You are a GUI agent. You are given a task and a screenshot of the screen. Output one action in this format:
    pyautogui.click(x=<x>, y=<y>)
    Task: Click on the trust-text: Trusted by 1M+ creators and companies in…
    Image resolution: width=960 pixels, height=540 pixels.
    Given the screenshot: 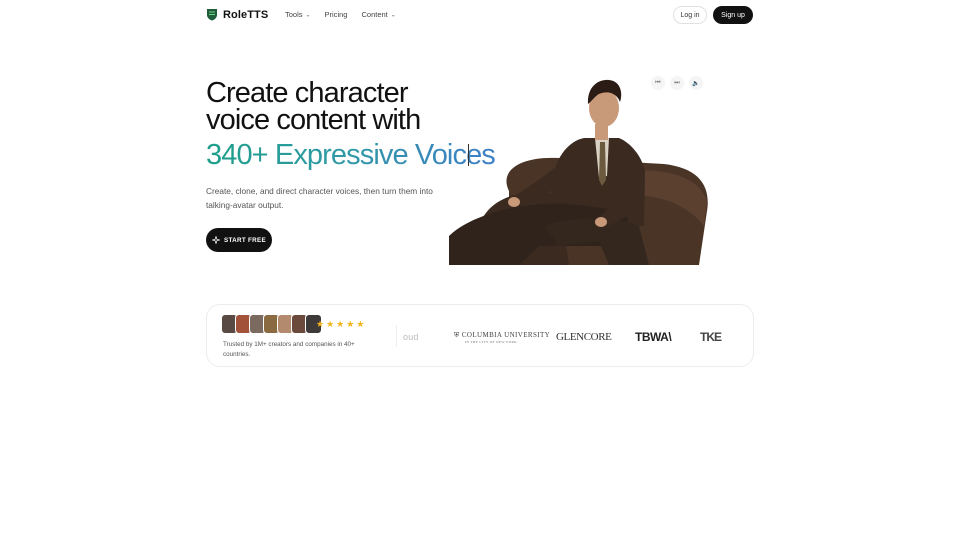 What is the action you would take?
    pyautogui.click(x=289, y=349)
    